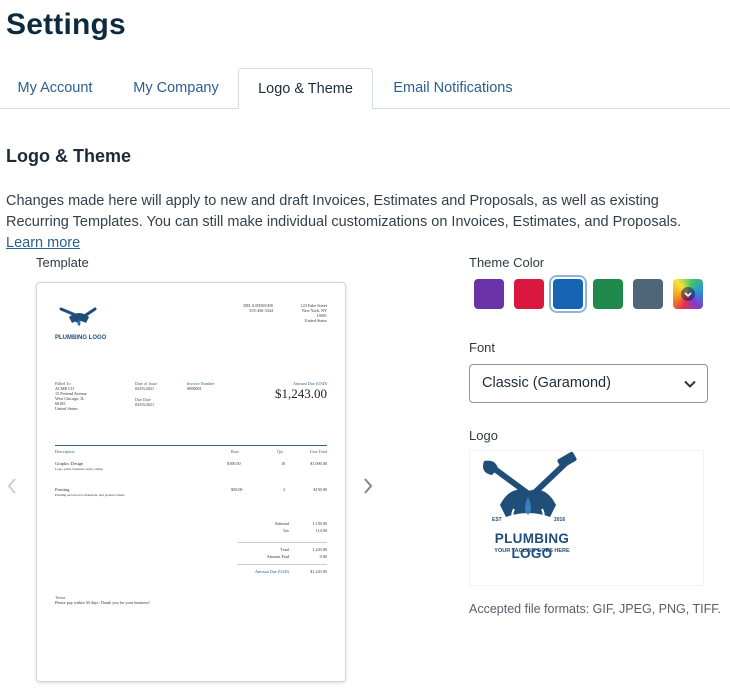 This screenshot has height=689, width=730. I want to click on tab-my-company: My Company, so click(176, 88).